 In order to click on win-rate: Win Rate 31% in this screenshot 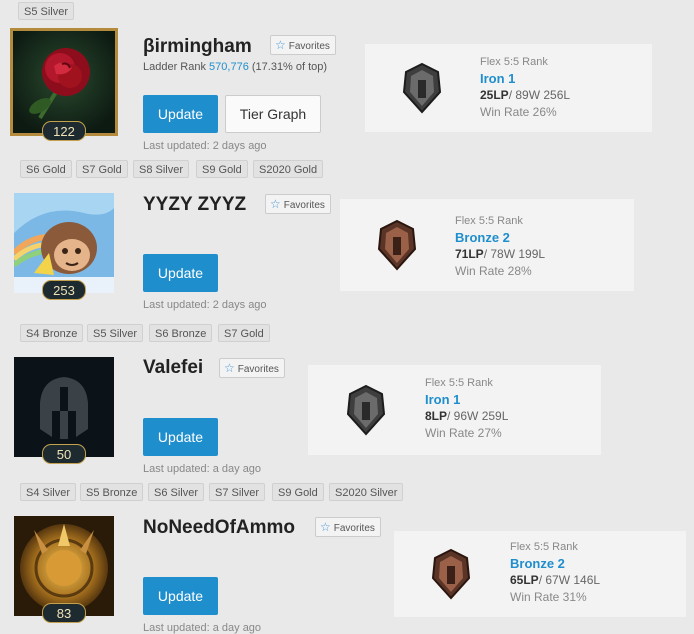, I will do `click(548, 597)`.